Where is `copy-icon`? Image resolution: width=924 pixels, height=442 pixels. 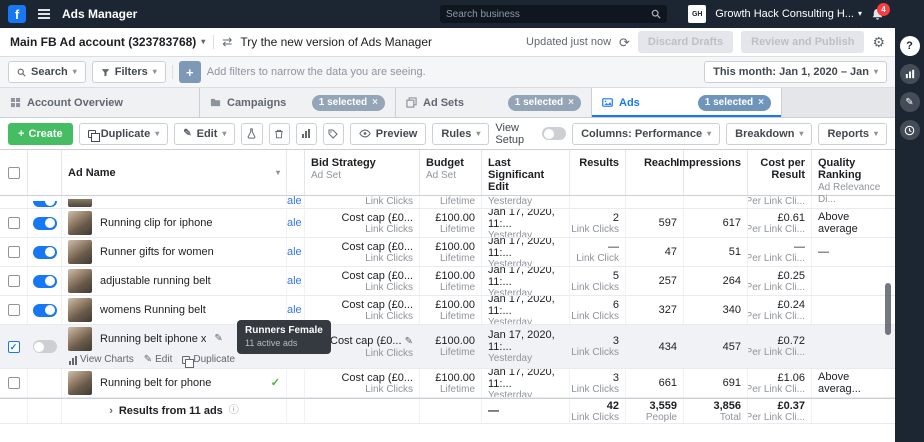 copy-icon is located at coordinates (188, 362).